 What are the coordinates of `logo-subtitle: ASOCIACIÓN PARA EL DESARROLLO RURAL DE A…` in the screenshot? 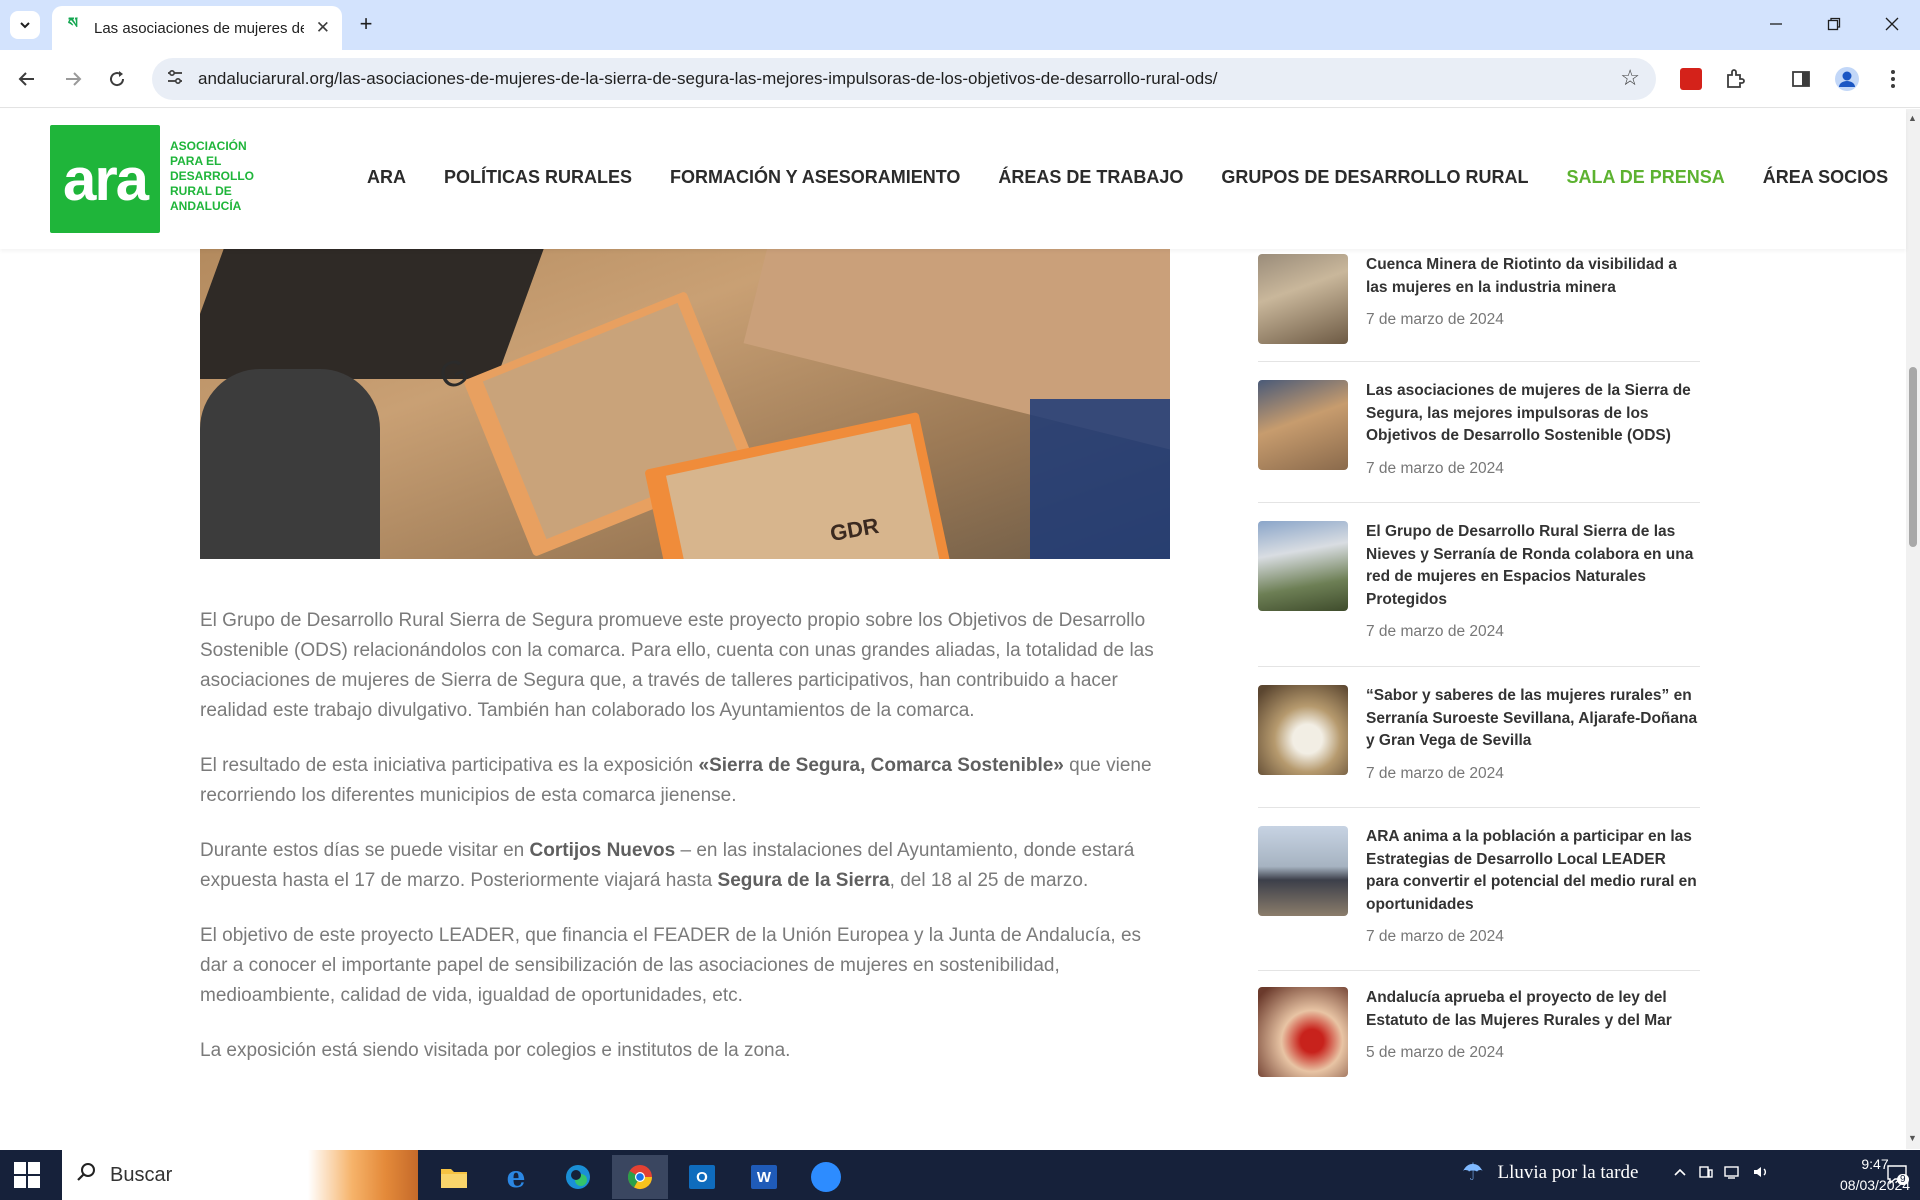 It's located at (212, 176).